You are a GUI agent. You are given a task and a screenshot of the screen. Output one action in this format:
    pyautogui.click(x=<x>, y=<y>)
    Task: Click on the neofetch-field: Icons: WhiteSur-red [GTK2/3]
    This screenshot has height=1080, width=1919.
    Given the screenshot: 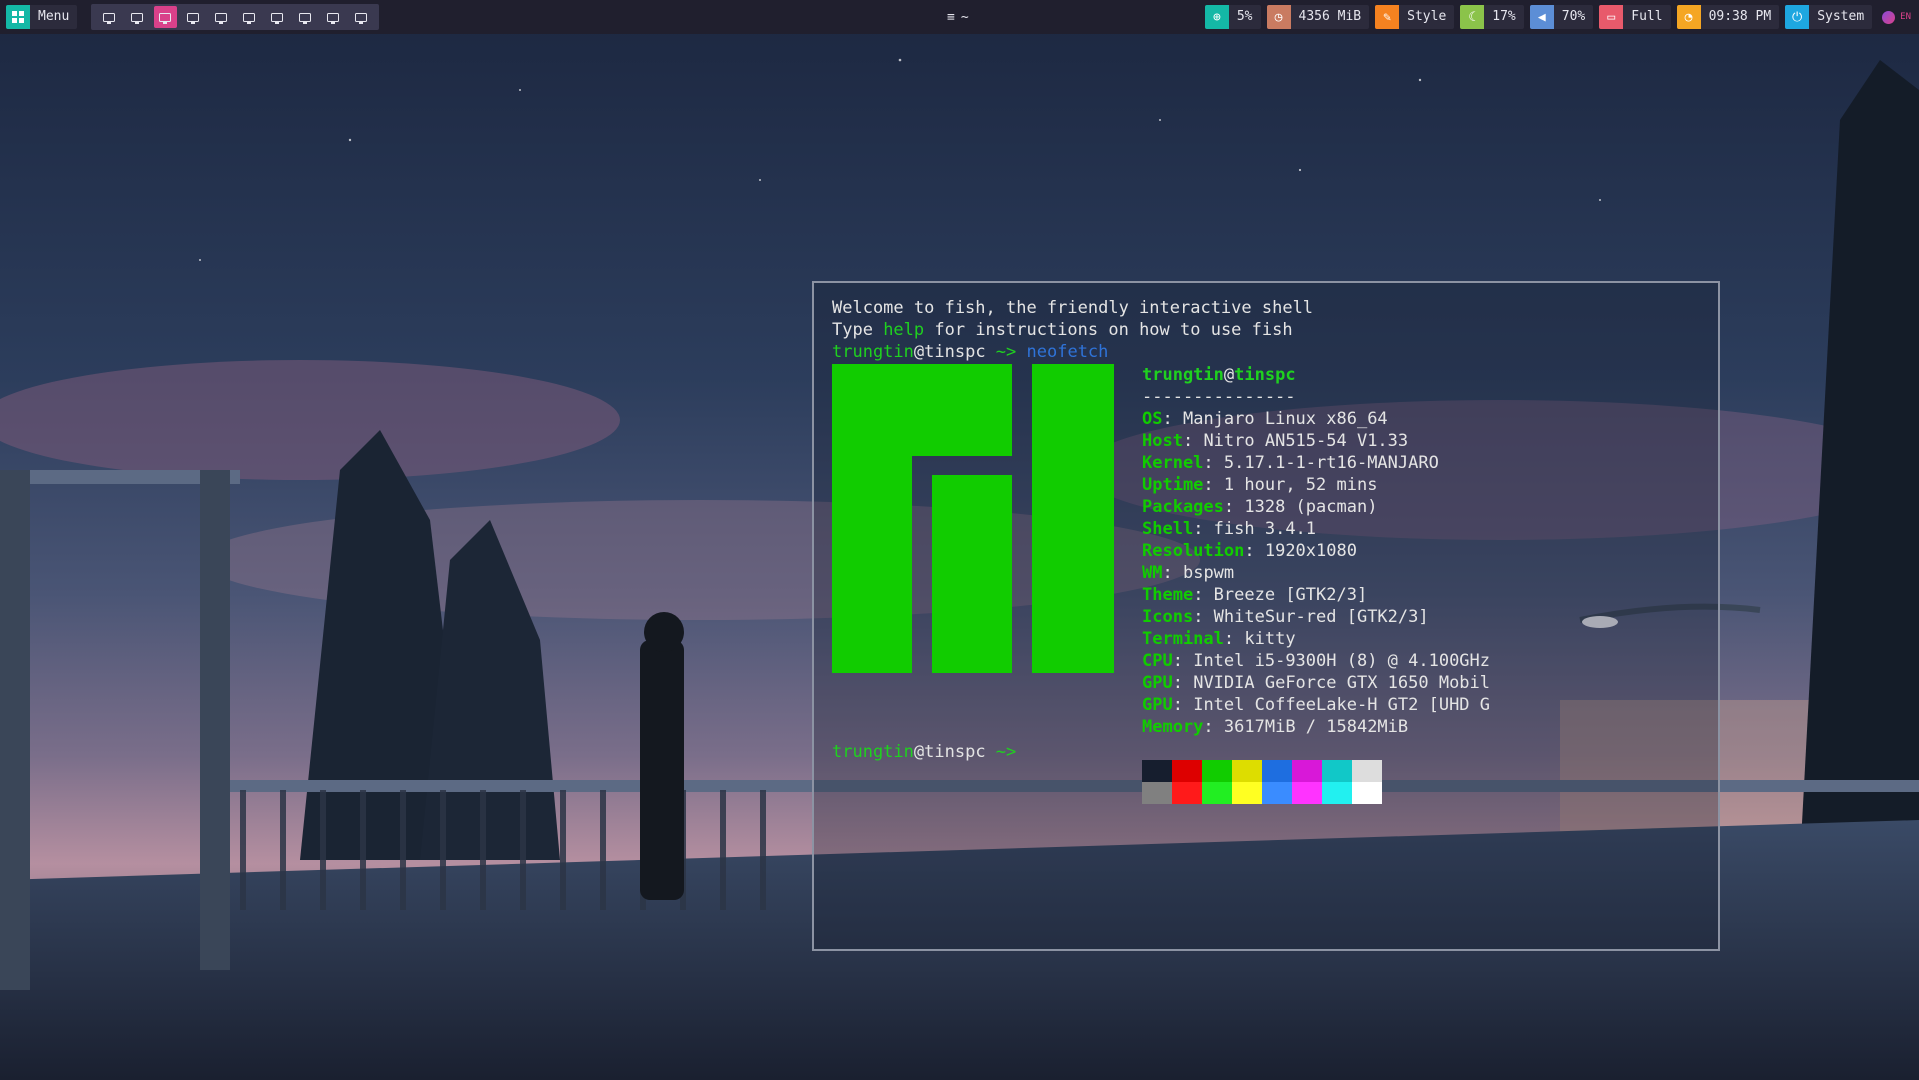 What is the action you would take?
    pyautogui.click(x=1316, y=617)
    